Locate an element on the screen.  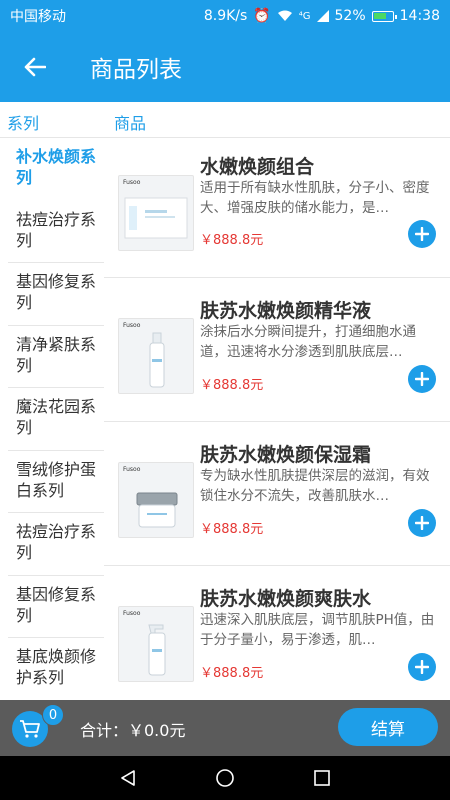
sidebar-item-label: 雪绒修护蛋白系列 is located at coordinates (56, 479).